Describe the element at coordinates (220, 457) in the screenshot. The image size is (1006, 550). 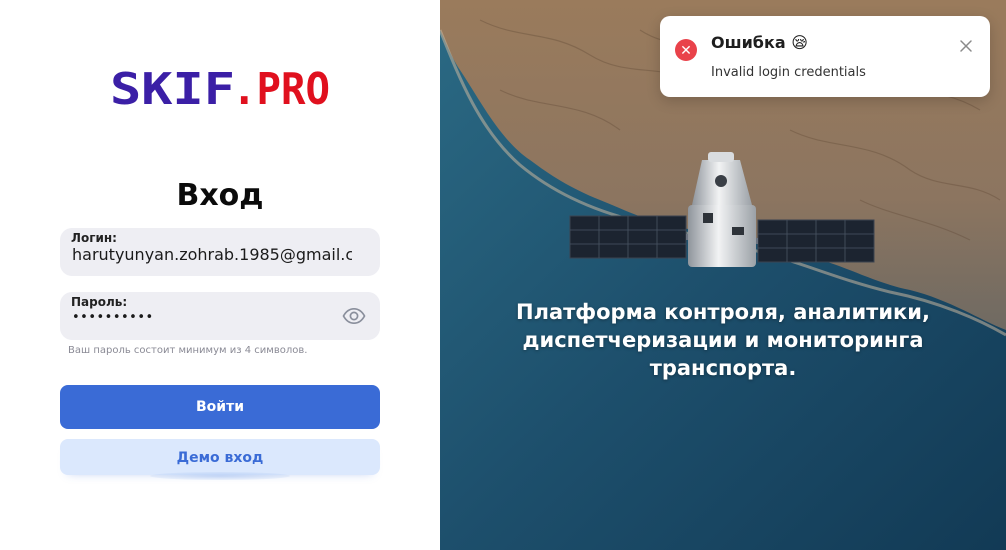
I see `demo-login-button: Демо вход` at that location.